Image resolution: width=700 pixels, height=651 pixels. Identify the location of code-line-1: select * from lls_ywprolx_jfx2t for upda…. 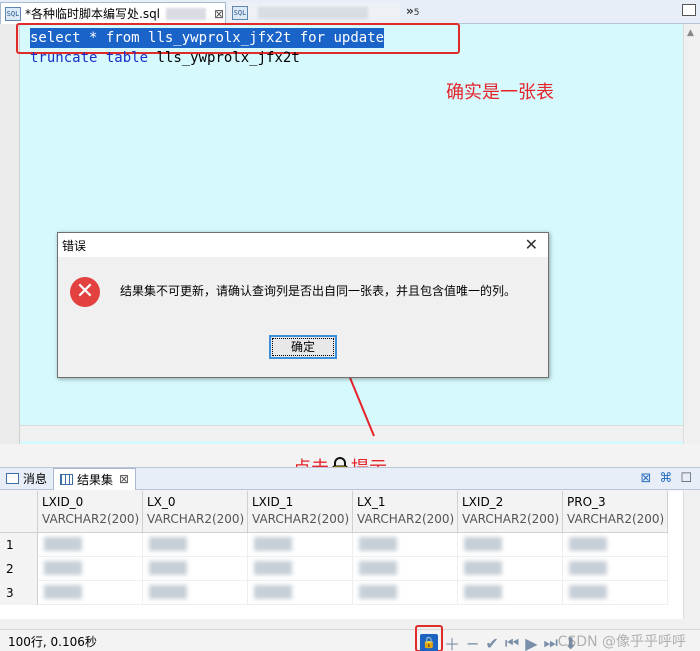
(207, 38).